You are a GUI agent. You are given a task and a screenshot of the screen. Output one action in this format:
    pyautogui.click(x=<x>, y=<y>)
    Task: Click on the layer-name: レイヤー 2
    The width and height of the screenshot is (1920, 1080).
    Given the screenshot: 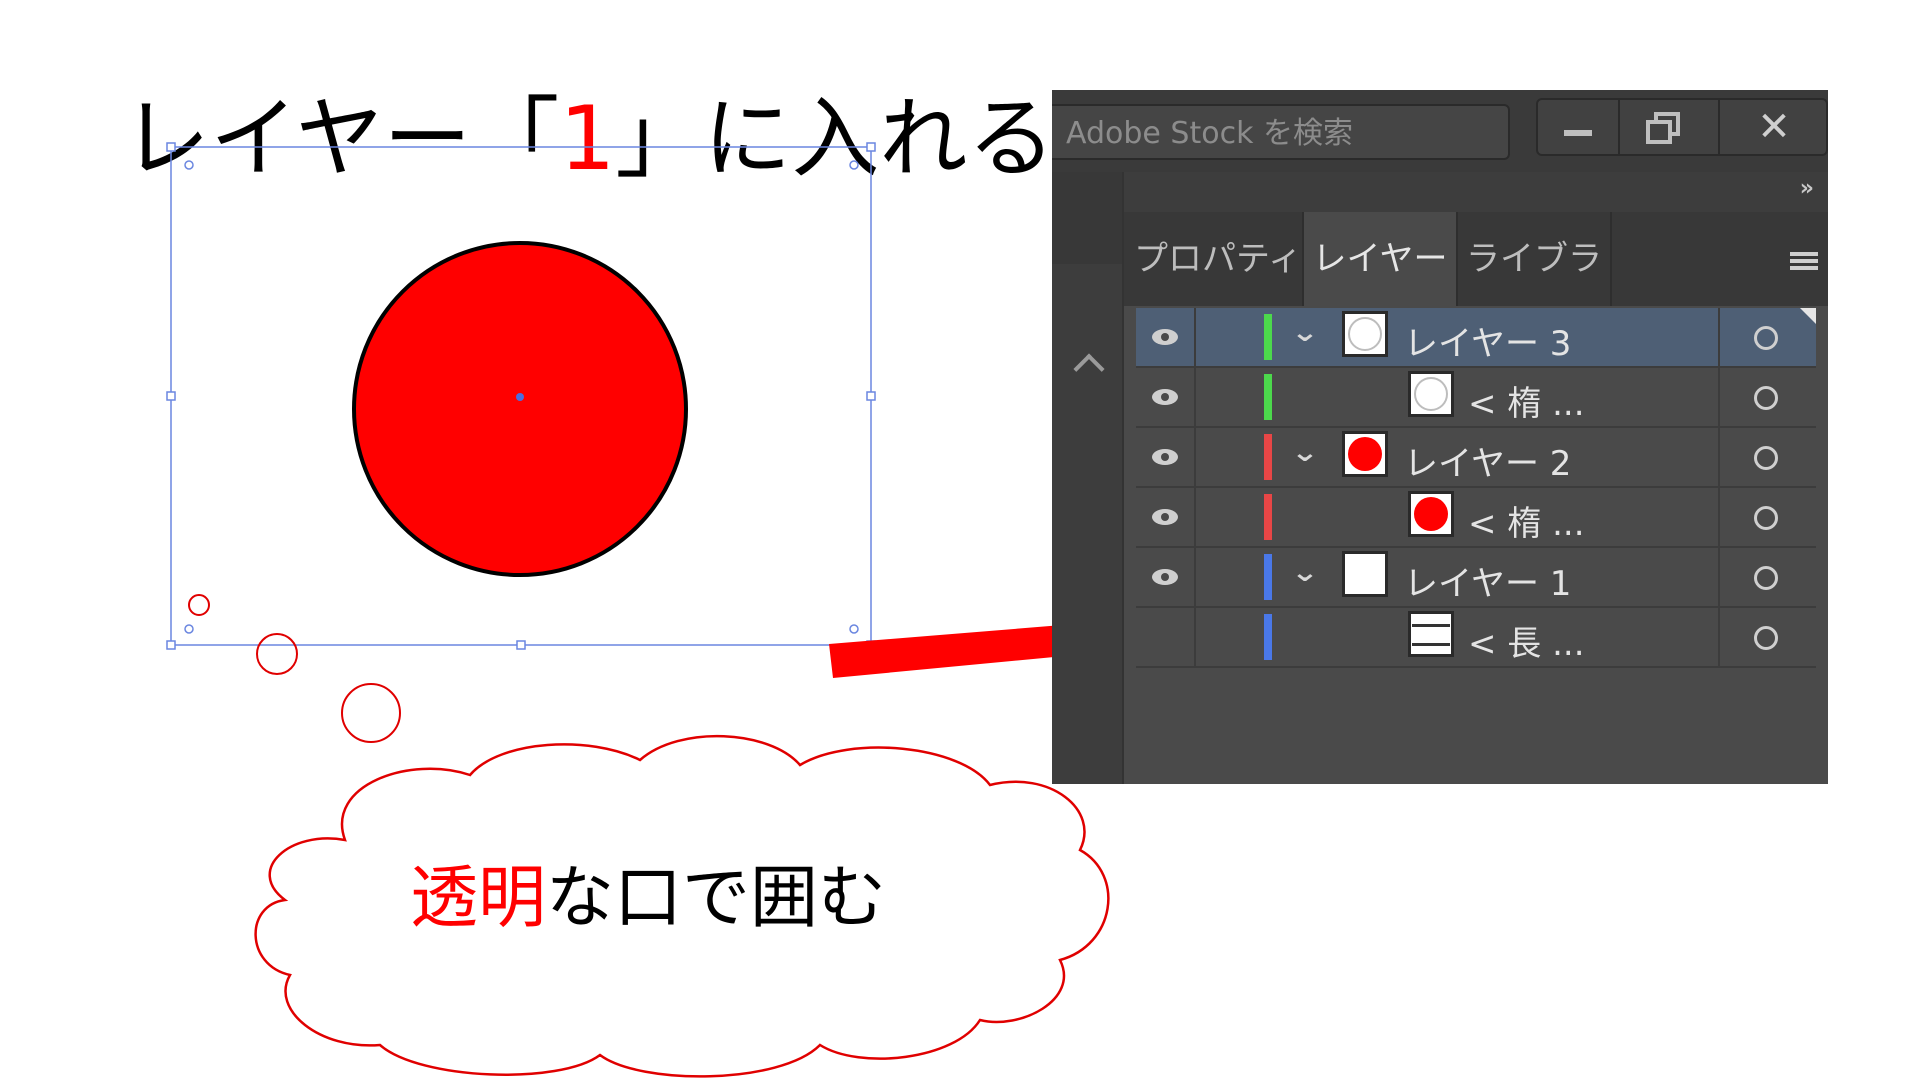 What is the action you would take?
    pyautogui.click(x=1487, y=460)
    